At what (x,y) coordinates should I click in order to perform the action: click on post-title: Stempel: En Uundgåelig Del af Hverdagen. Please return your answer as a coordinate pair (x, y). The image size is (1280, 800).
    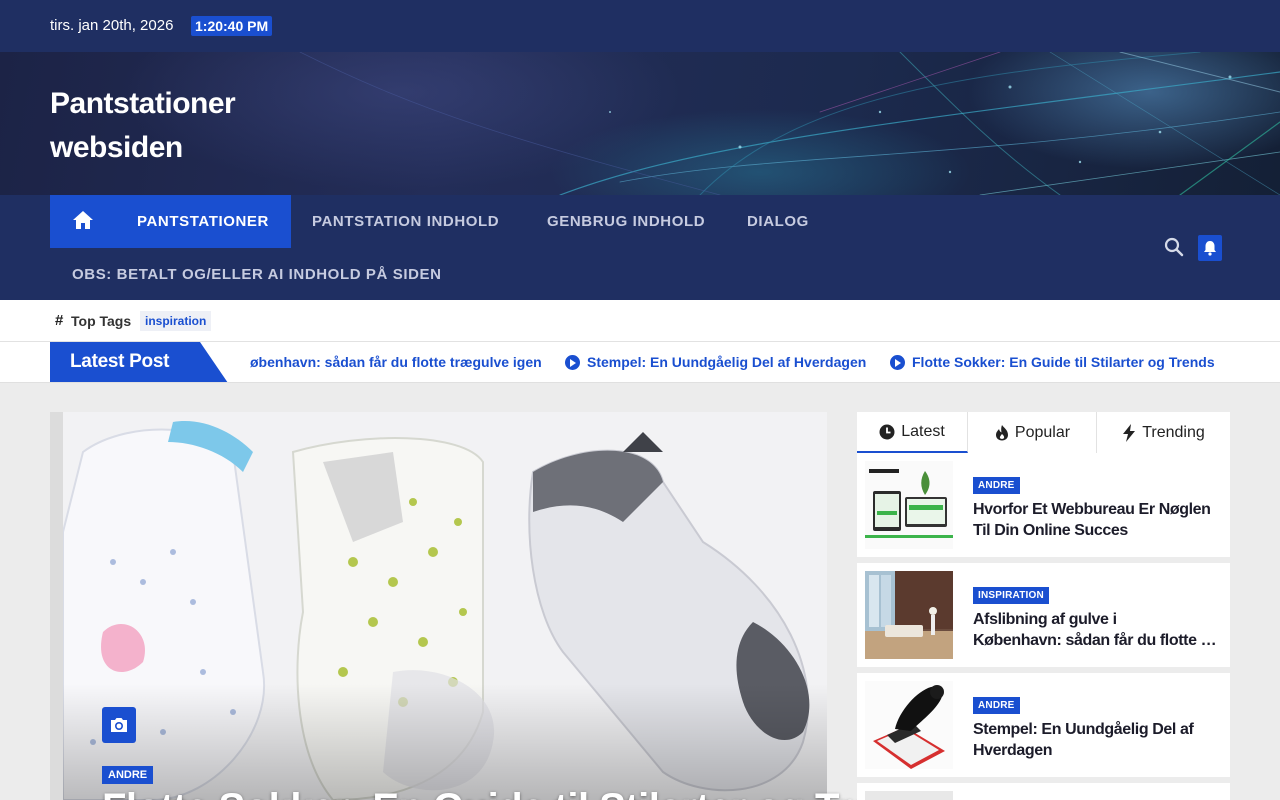
    Looking at the image, I should click on (1096, 740).